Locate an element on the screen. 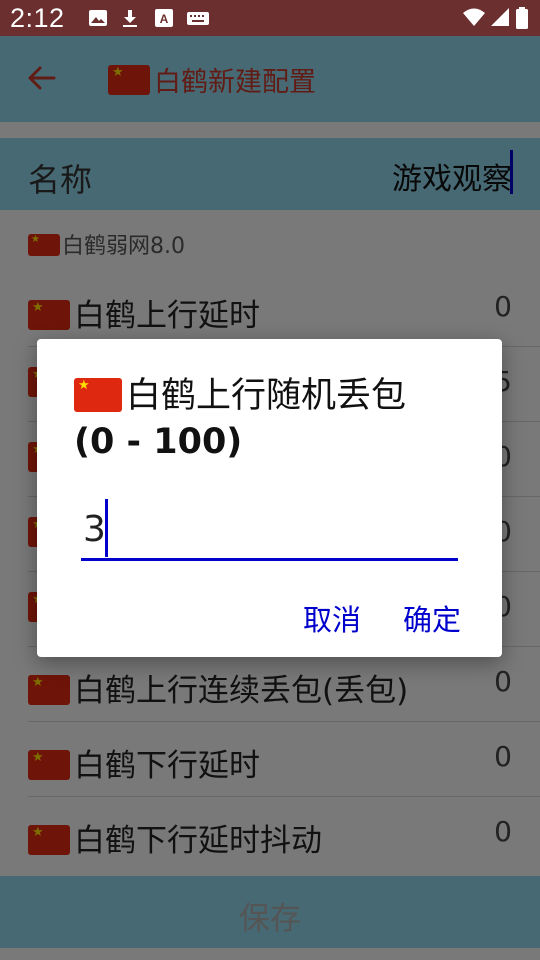 Image resolution: width=540 pixels, height=960 pixels. status-time: 2:12 is located at coordinates (37, 18).